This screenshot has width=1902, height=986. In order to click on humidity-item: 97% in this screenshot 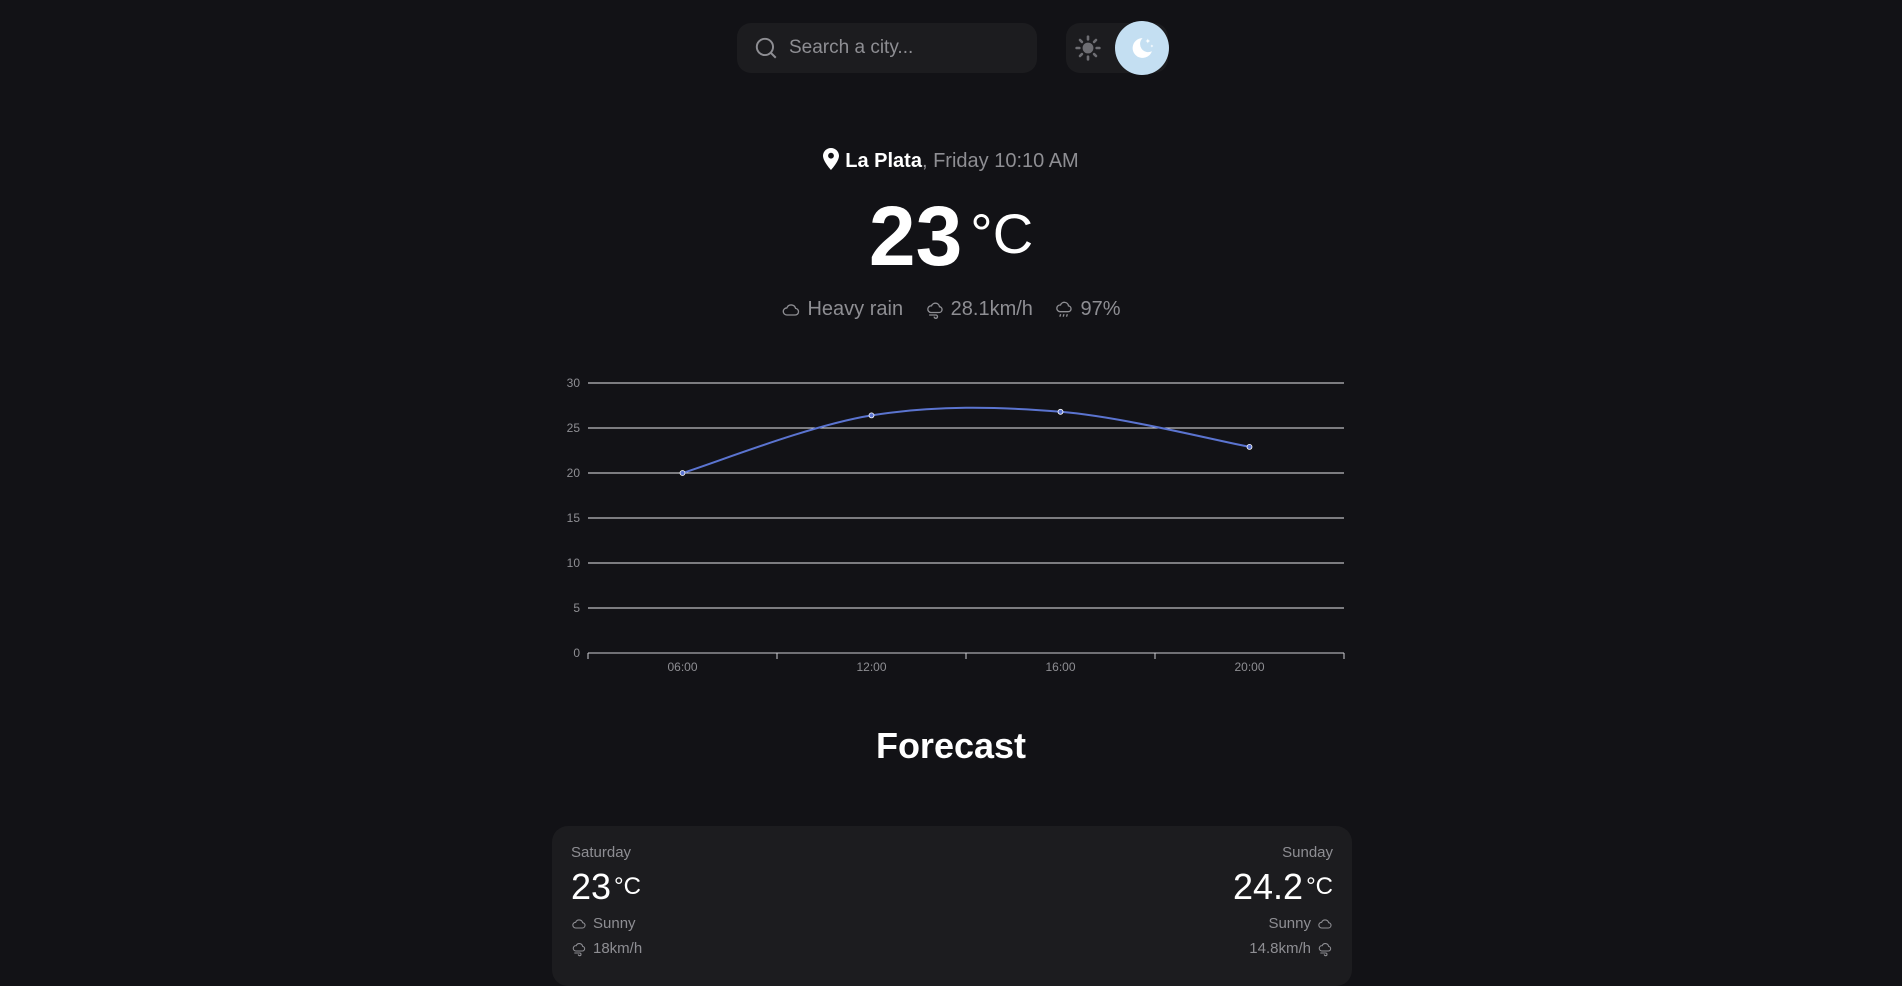, I will do `click(1087, 309)`.